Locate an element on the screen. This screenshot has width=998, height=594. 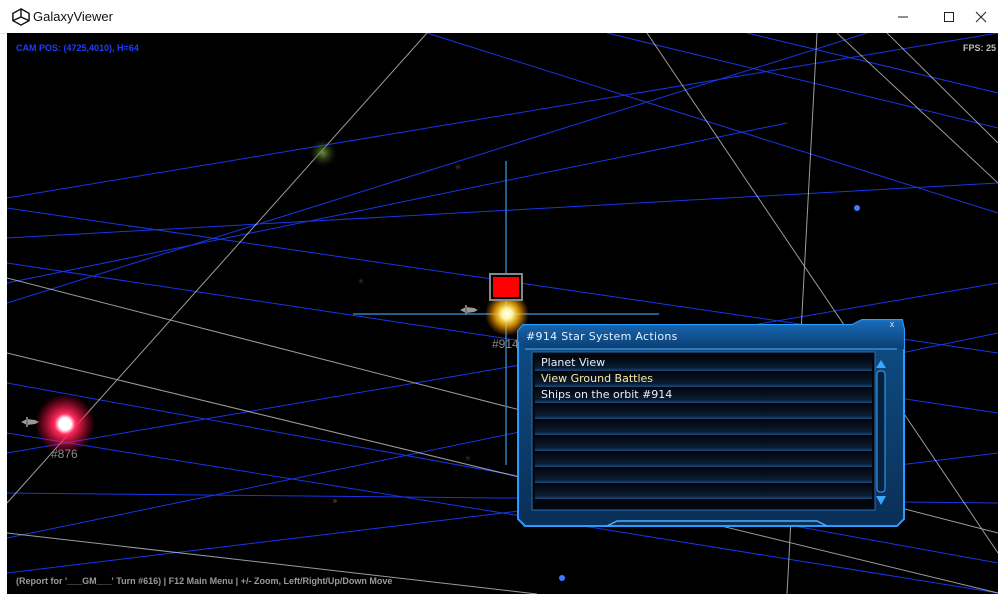
fps-counter: FPS: 25 is located at coordinates (979, 48).